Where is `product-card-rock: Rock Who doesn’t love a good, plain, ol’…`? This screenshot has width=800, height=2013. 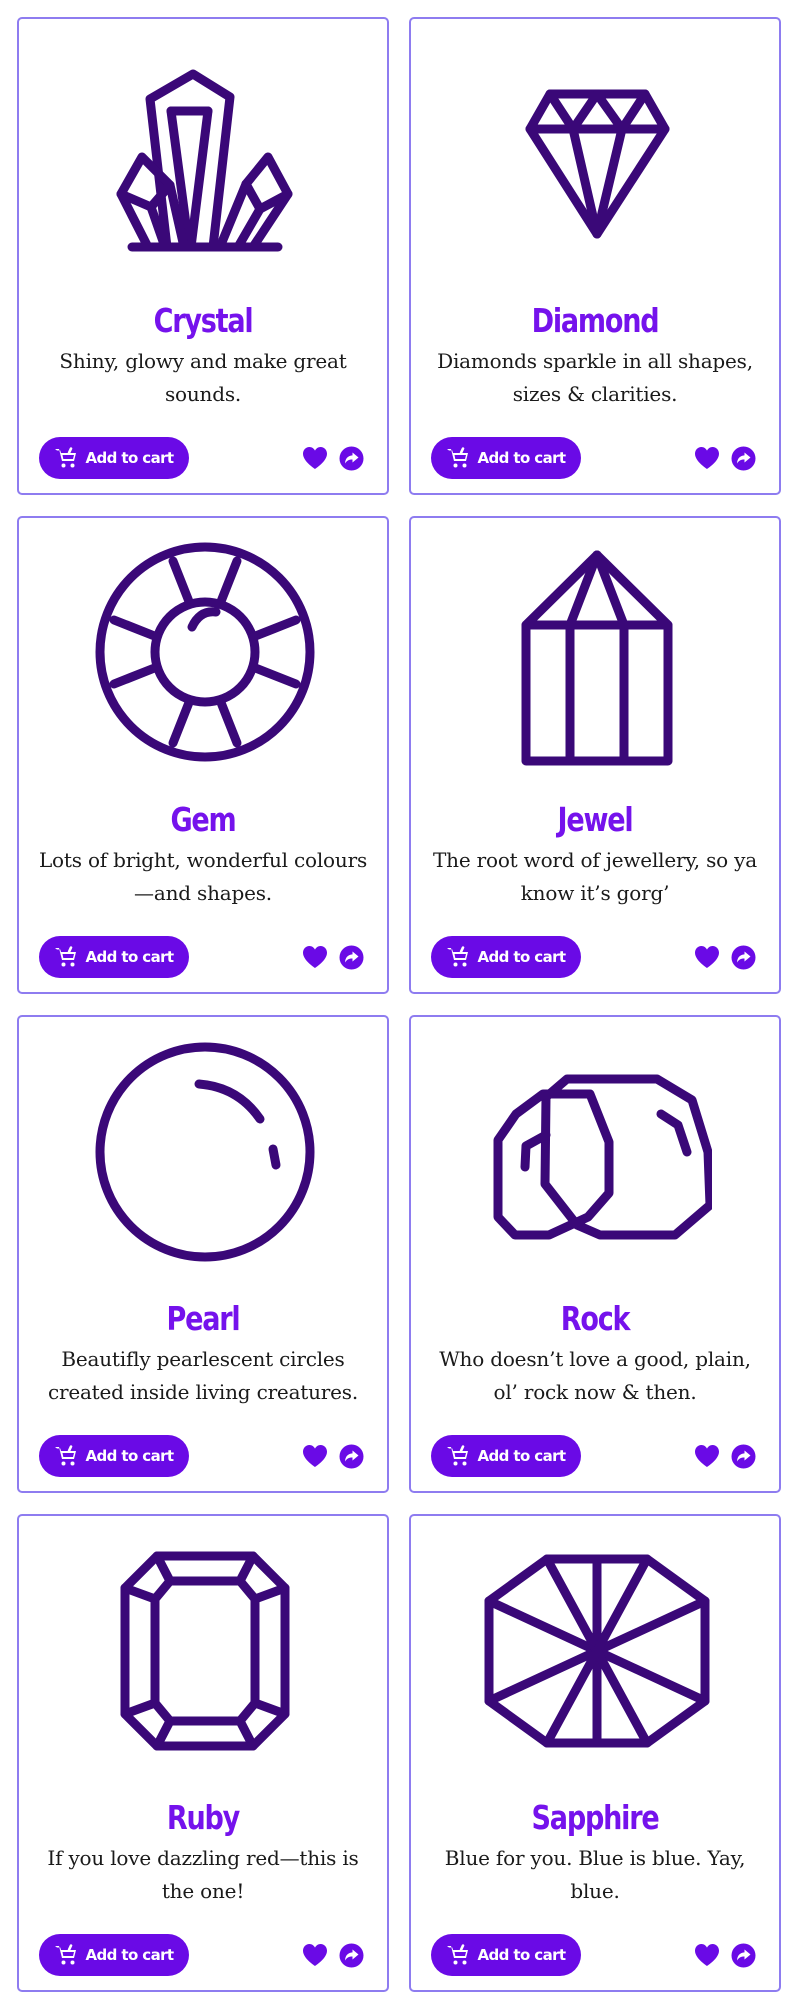
product-card-rock: Rock Who doesn’t love a good, plain, ol’… is located at coordinates (595, 1254).